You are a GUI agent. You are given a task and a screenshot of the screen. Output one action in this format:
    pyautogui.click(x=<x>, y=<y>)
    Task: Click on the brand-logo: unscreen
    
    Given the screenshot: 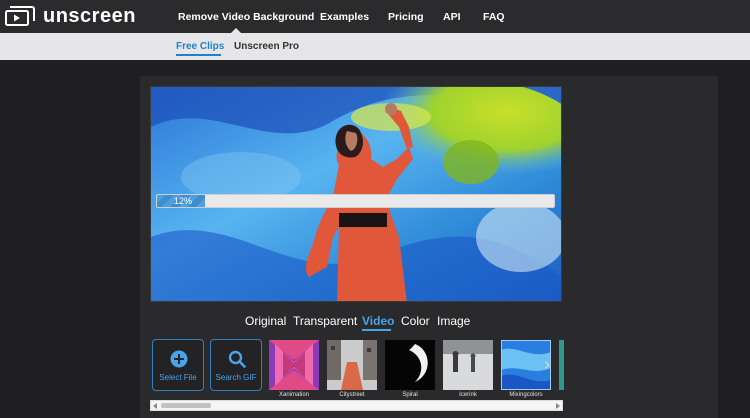 What is the action you would take?
    pyautogui.click(x=70, y=16)
    